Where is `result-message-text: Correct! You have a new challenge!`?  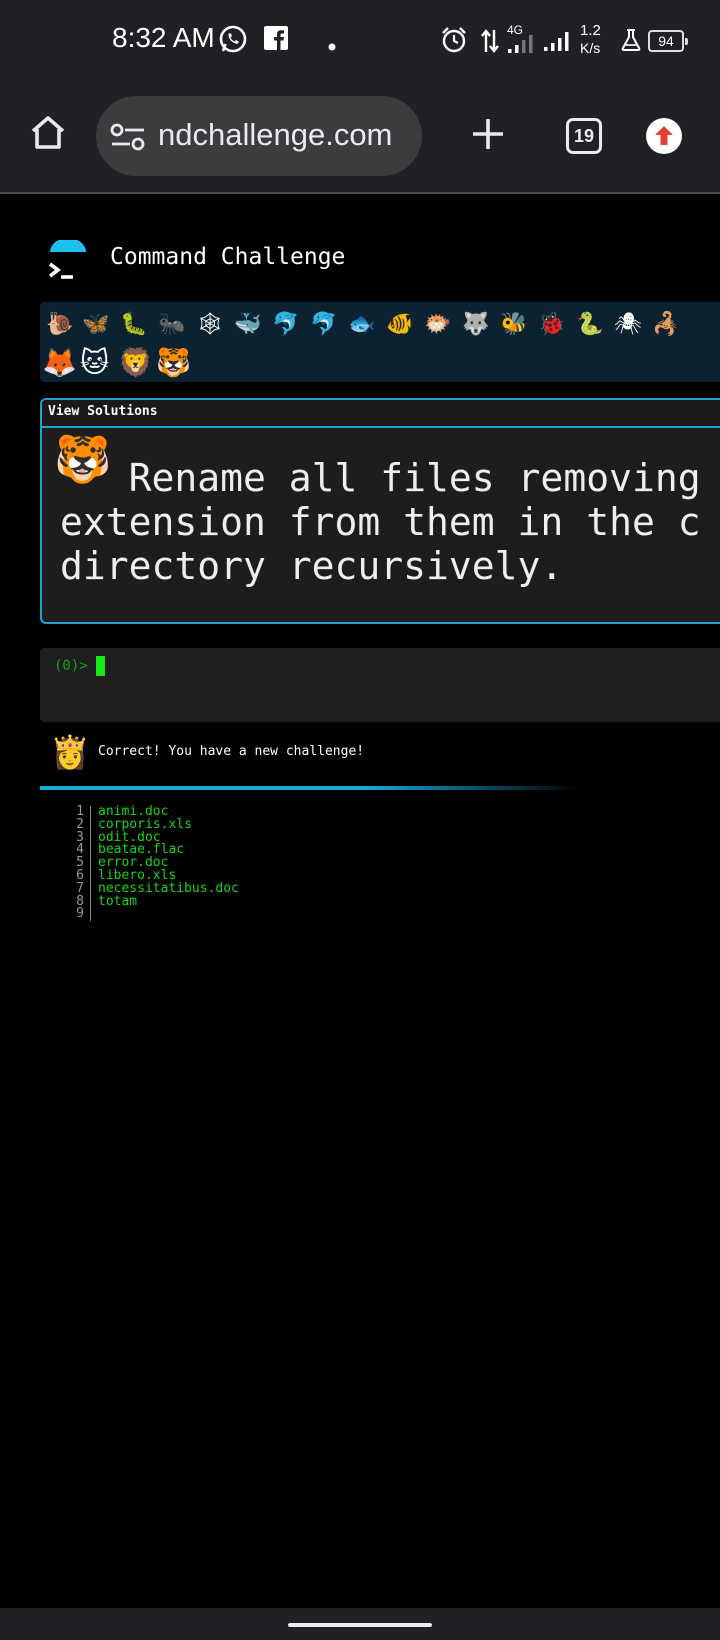 result-message-text: Correct! You have a new challenge! is located at coordinates (231, 751).